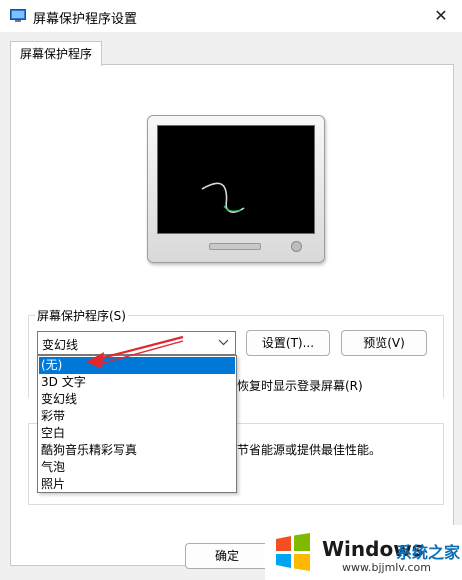  I want to click on windows-logo-icon, so click(293, 552).